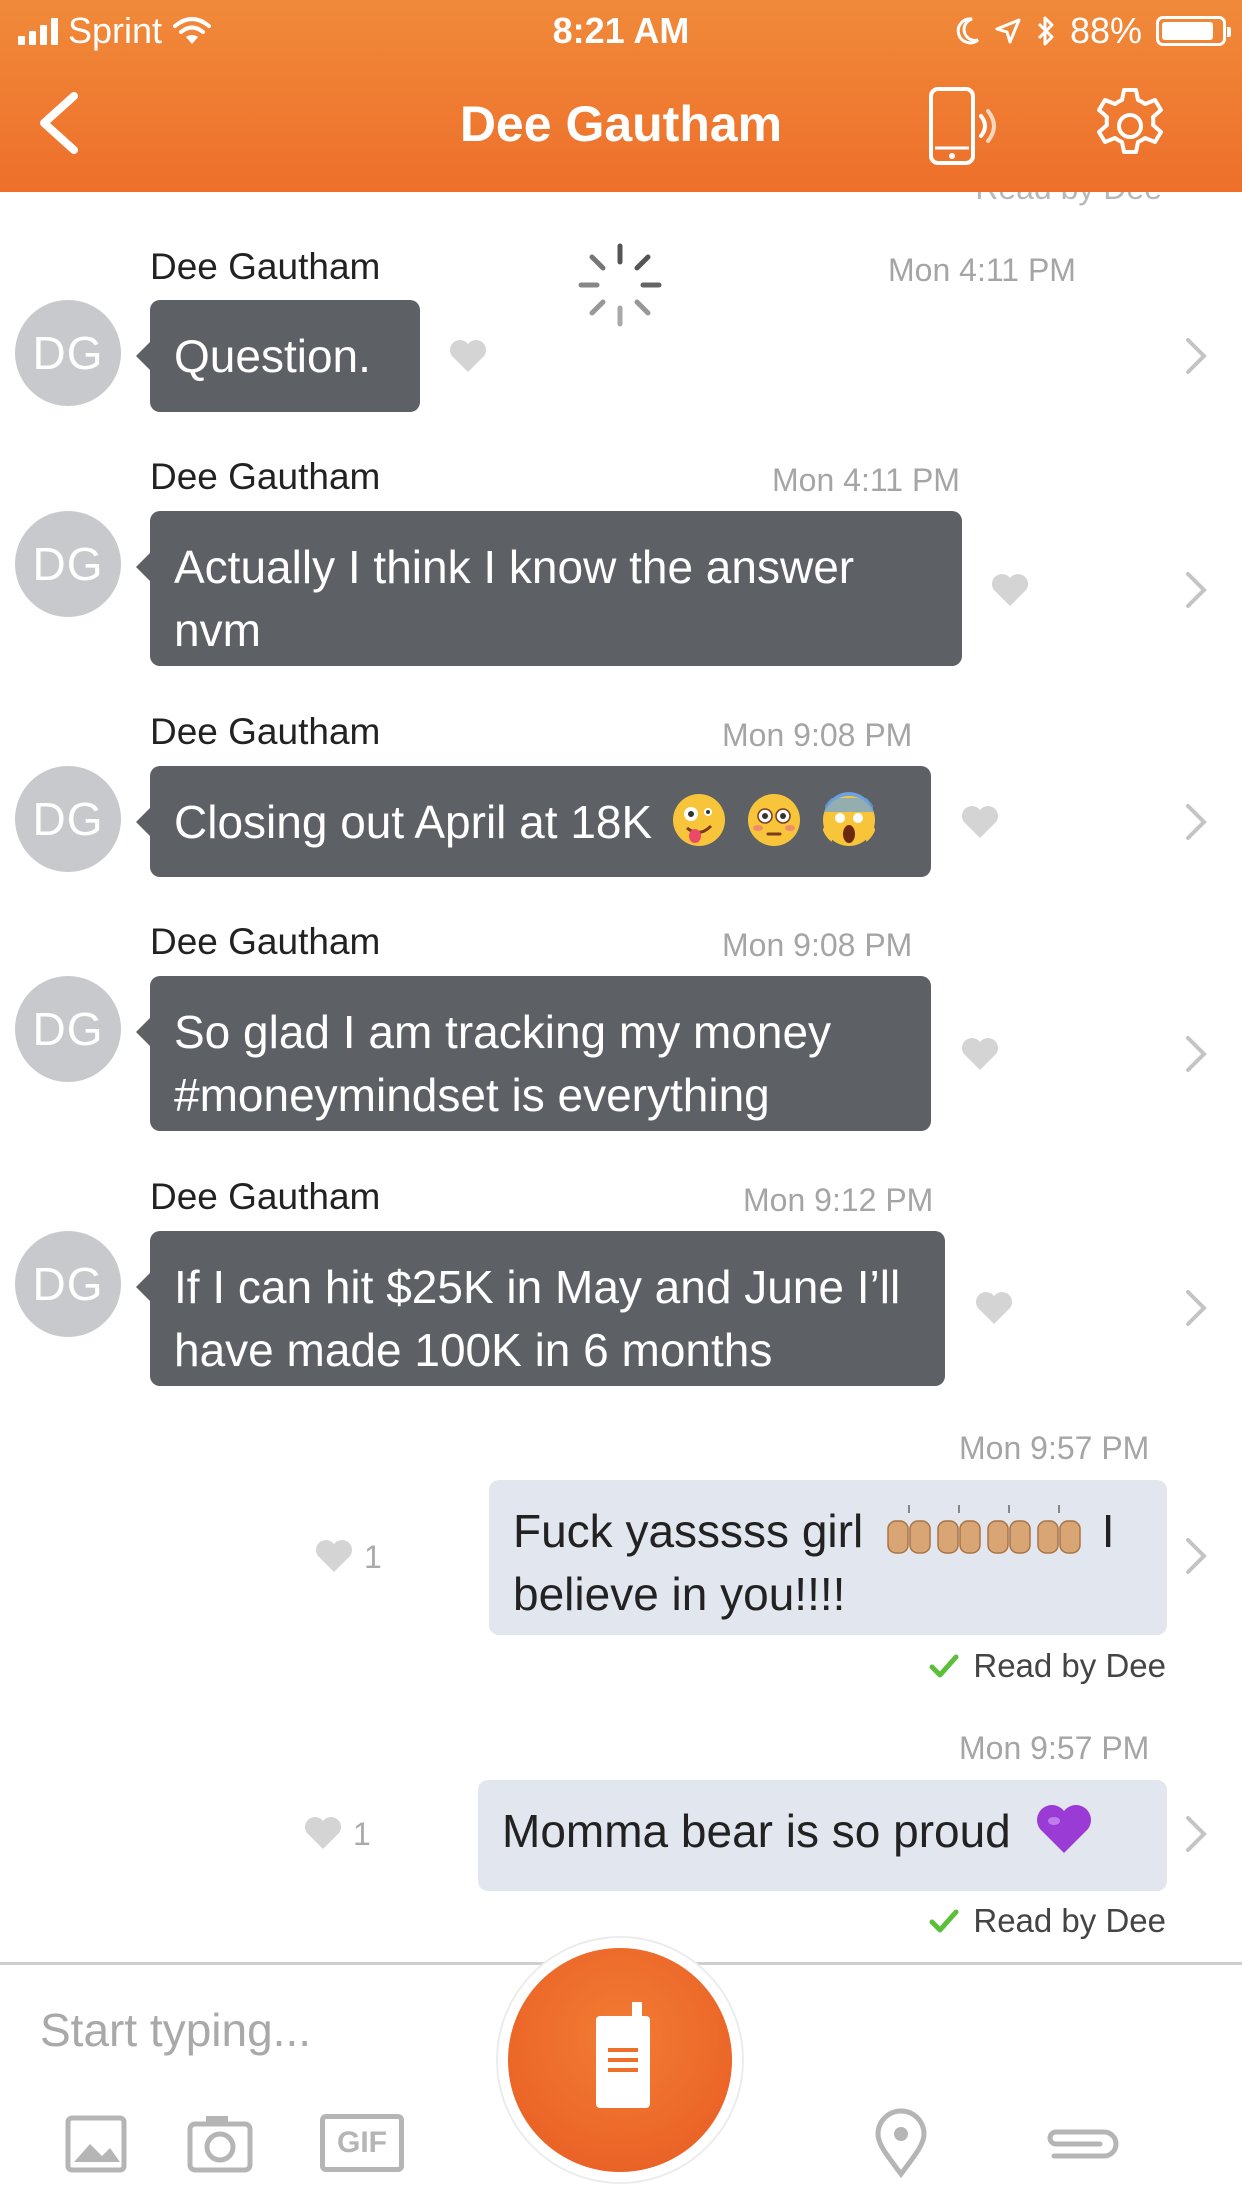 The width and height of the screenshot is (1242, 2208). Describe the element at coordinates (97, 2143) in the screenshot. I see `image-icon` at that location.